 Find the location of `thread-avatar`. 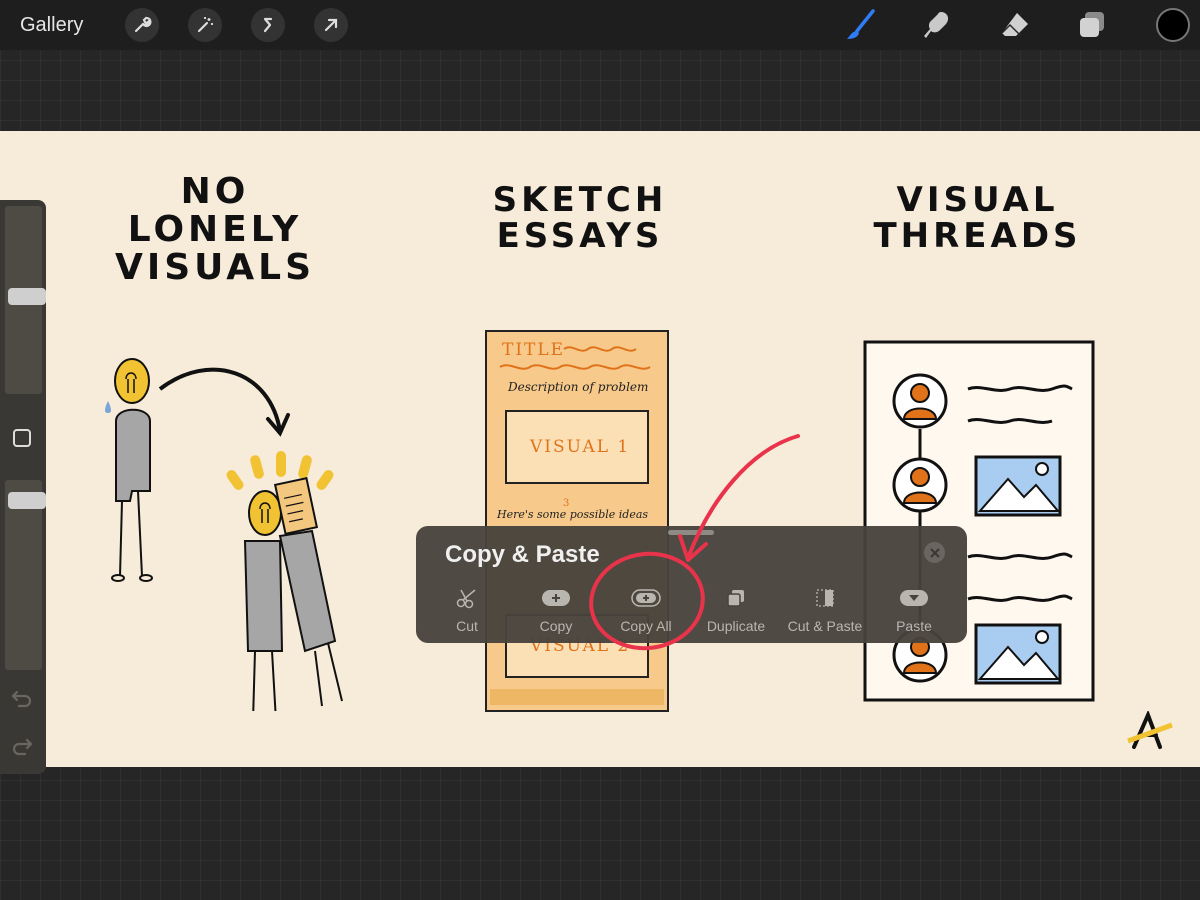

thread-avatar is located at coordinates (920, 401).